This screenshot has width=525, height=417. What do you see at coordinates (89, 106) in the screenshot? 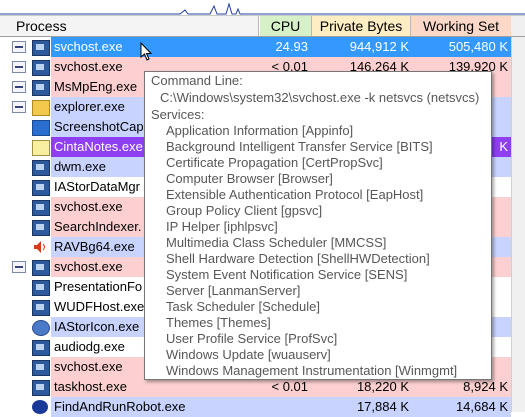
I see `process-name: explorer.exe` at bounding box center [89, 106].